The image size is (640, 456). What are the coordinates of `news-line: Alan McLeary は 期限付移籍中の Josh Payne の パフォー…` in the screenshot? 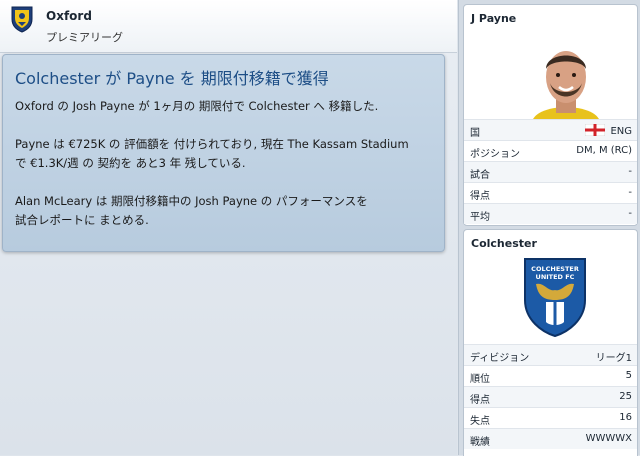 It's located at (191, 201).